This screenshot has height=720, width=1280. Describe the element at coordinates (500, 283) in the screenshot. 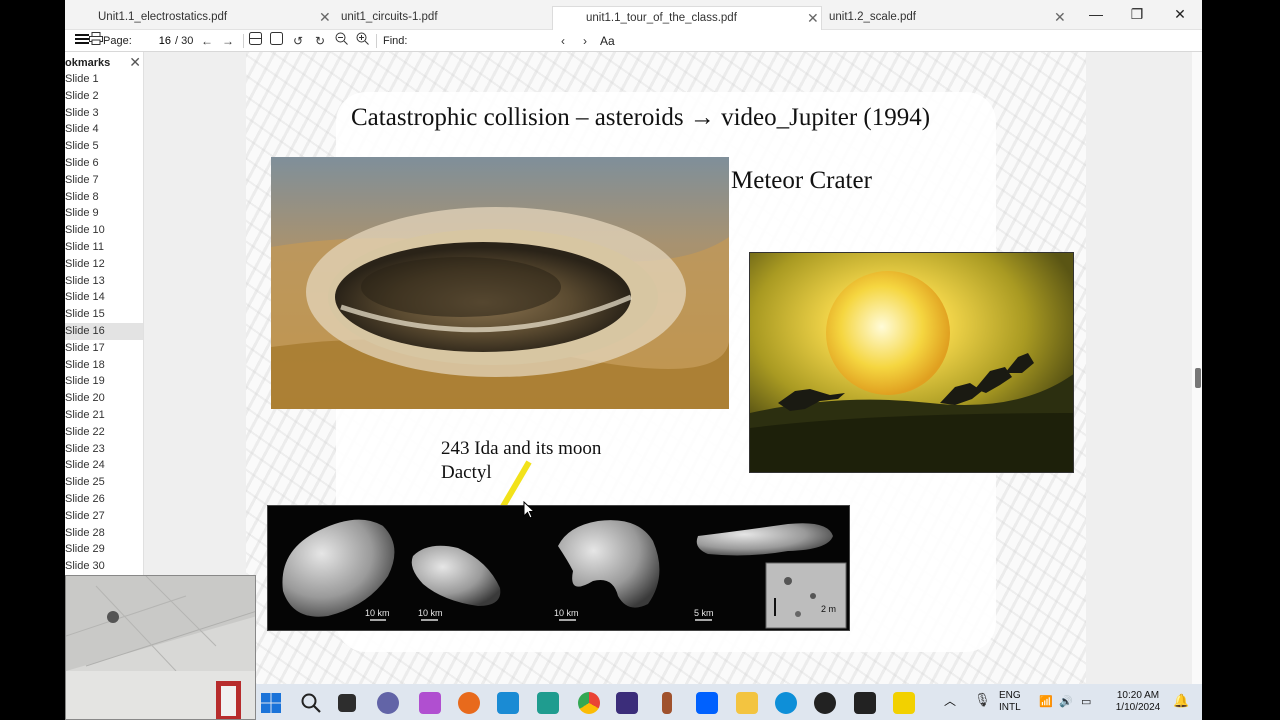

I see `meteor-crater-photo` at that location.